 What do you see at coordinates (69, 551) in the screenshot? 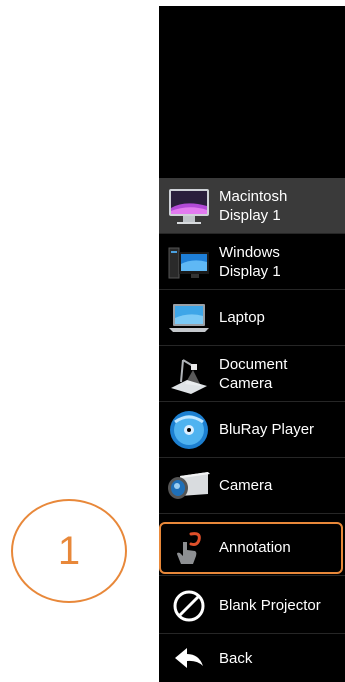
I see `step-number-callout: 1` at bounding box center [69, 551].